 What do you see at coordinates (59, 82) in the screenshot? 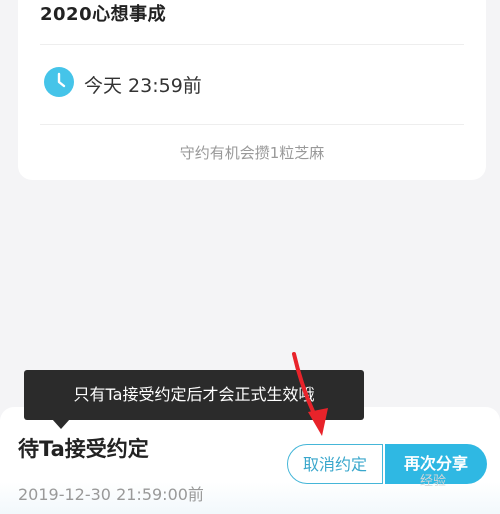
I see `clock-icon` at bounding box center [59, 82].